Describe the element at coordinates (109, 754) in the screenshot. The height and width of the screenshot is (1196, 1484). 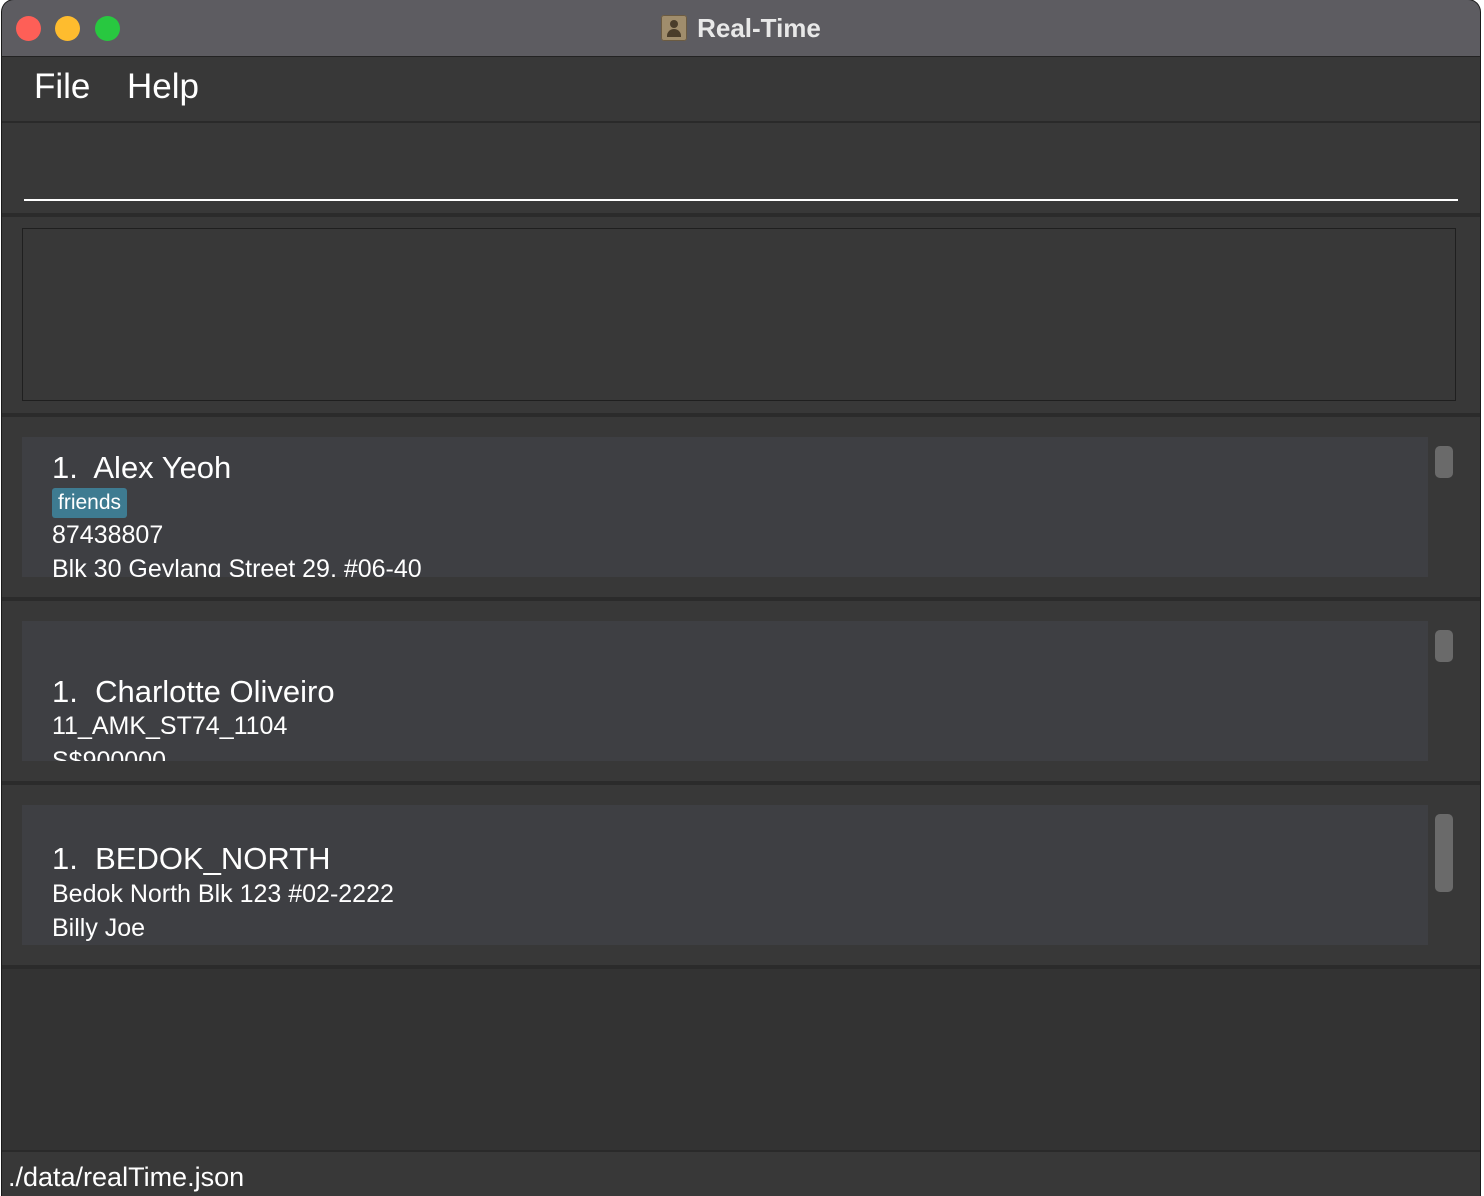
I see `listing-price: S$900000` at that location.